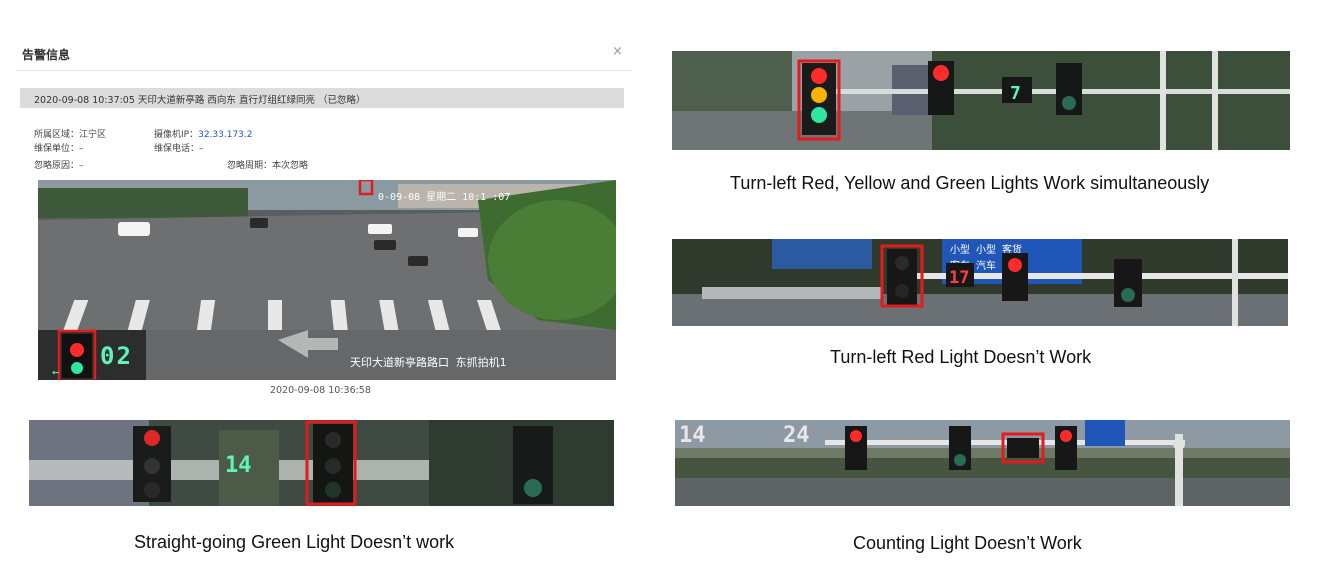 The image size is (1335, 588). What do you see at coordinates (961, 357) in the screenshot?
I see `caption-turn-left-red: Turn-left Red Light Doesn’t Work` at bounding box center [961, 357].